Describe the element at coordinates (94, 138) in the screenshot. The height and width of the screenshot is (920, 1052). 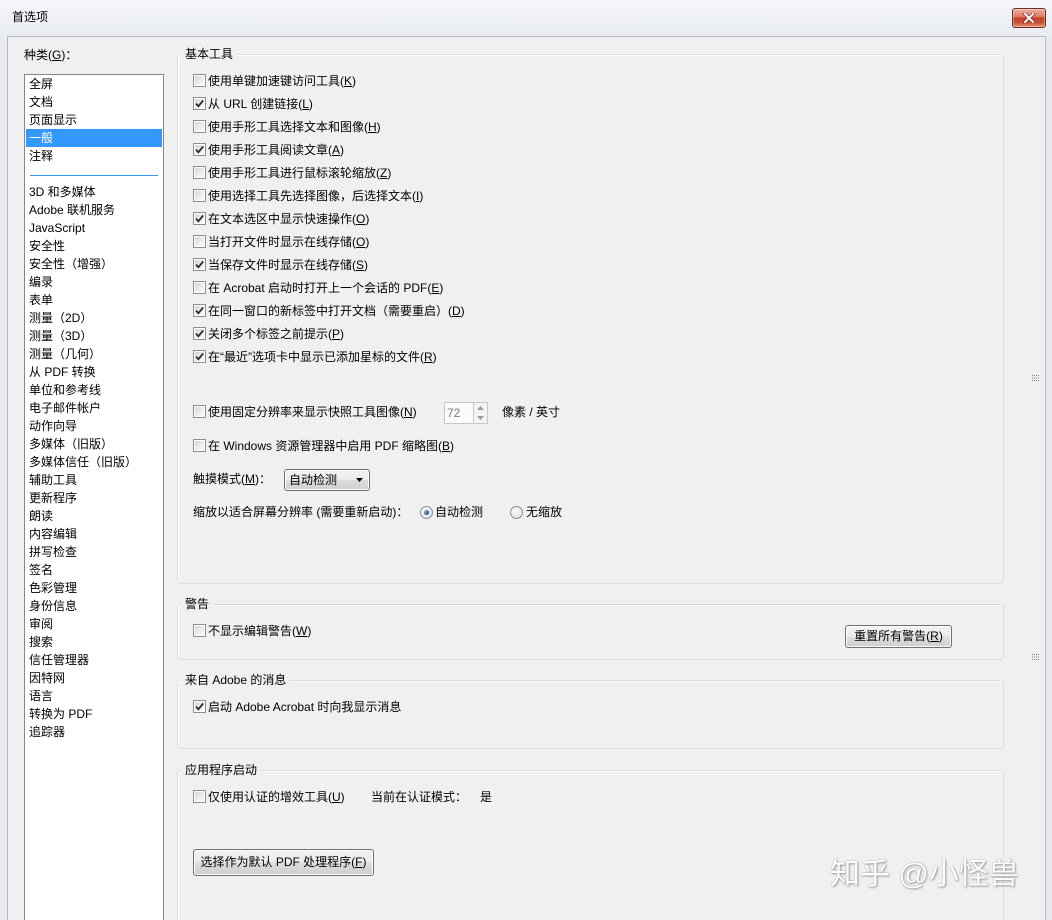
I see `category-item: 一般` at that location.